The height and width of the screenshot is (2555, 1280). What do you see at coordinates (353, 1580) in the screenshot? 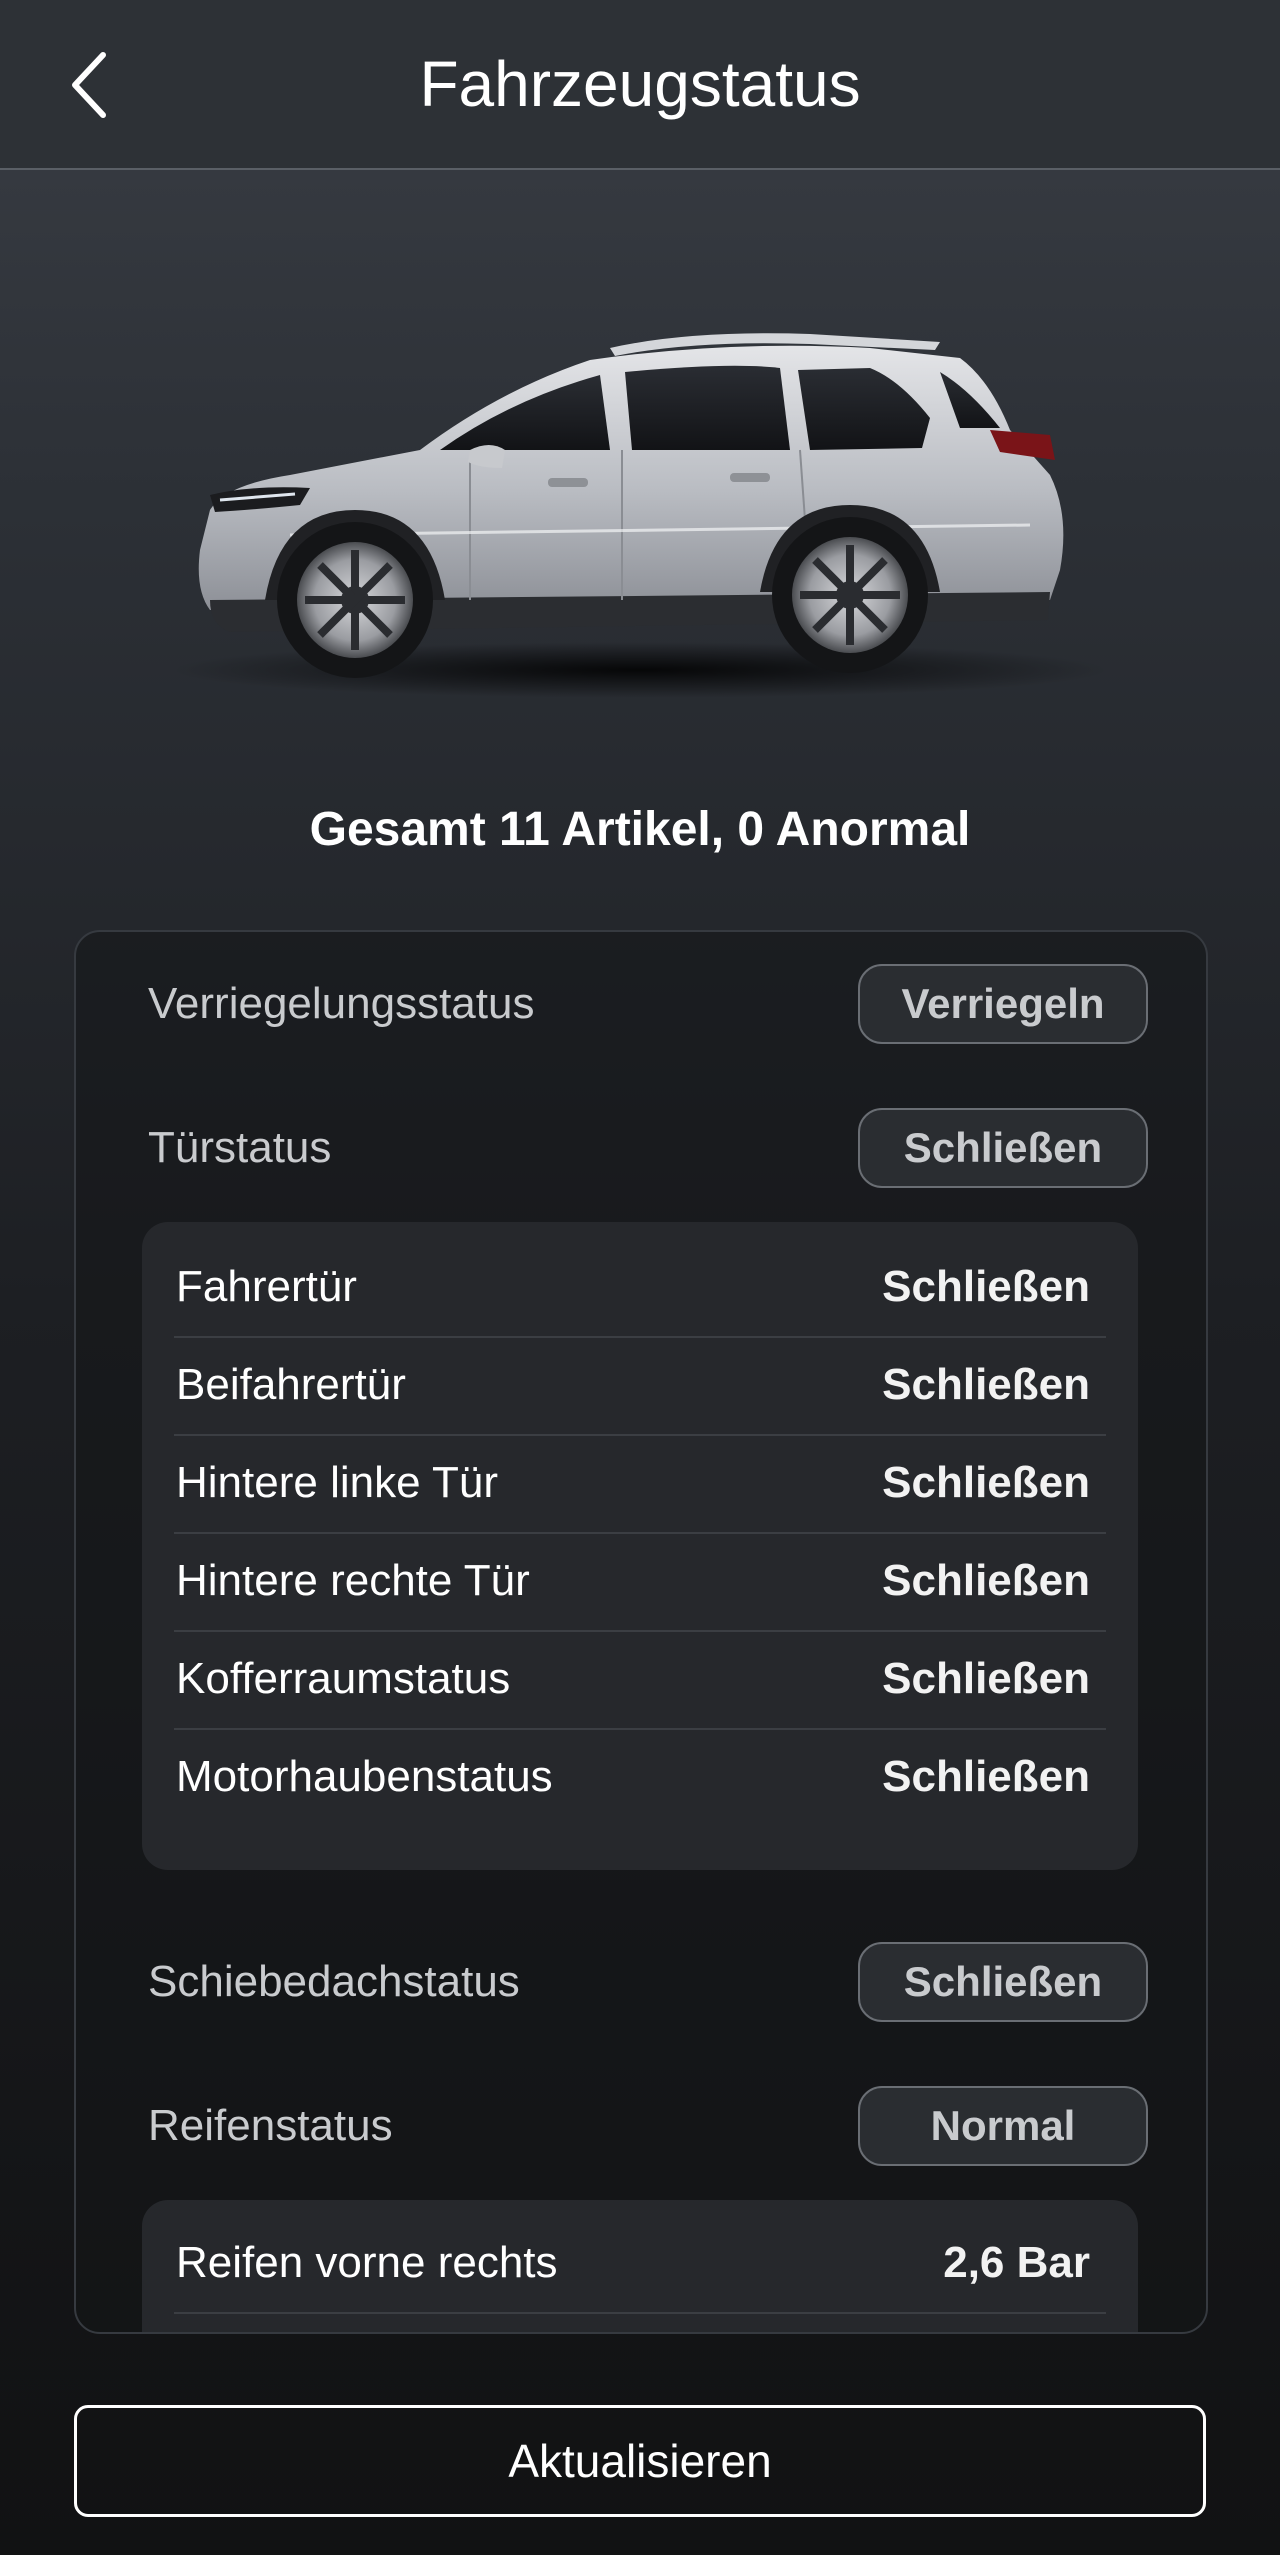
I see `door-label: Hintere rechte Tür` at bounding box center [353, 1580].